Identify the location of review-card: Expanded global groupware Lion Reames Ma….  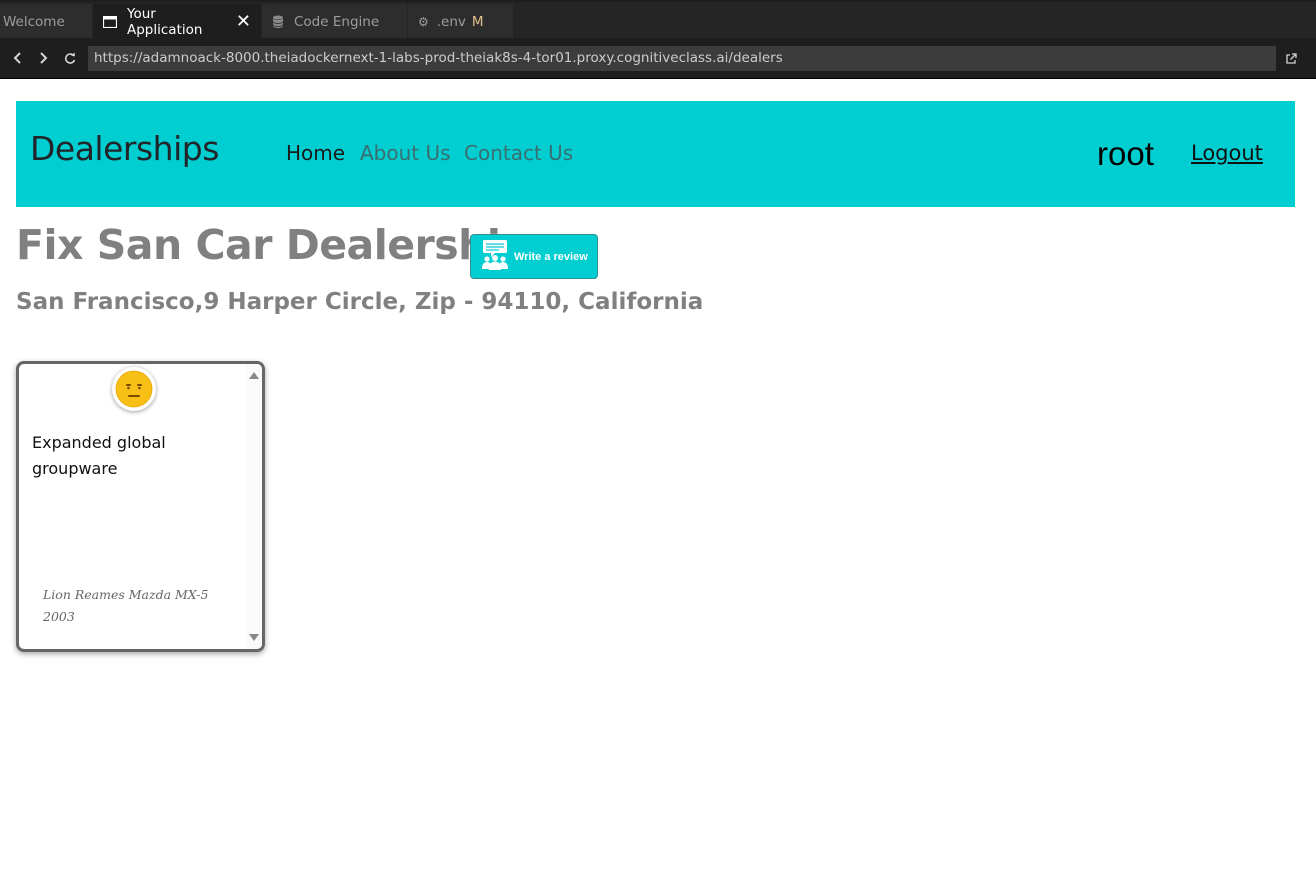
(140, 506).